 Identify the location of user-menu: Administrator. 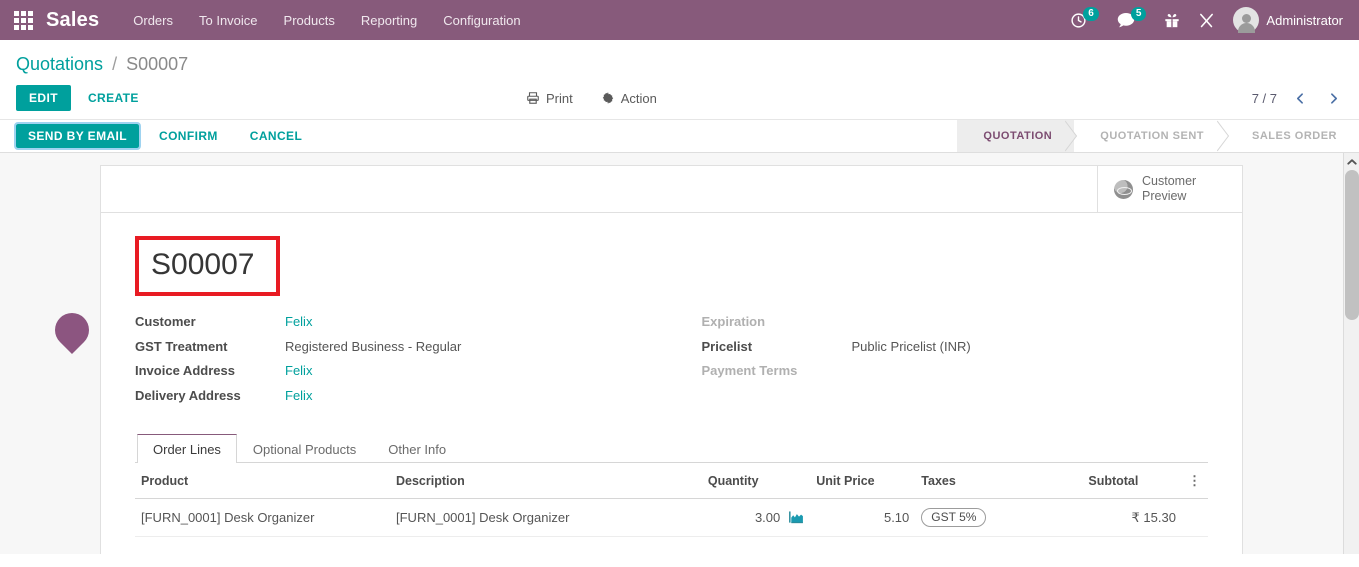
(1288, 20).